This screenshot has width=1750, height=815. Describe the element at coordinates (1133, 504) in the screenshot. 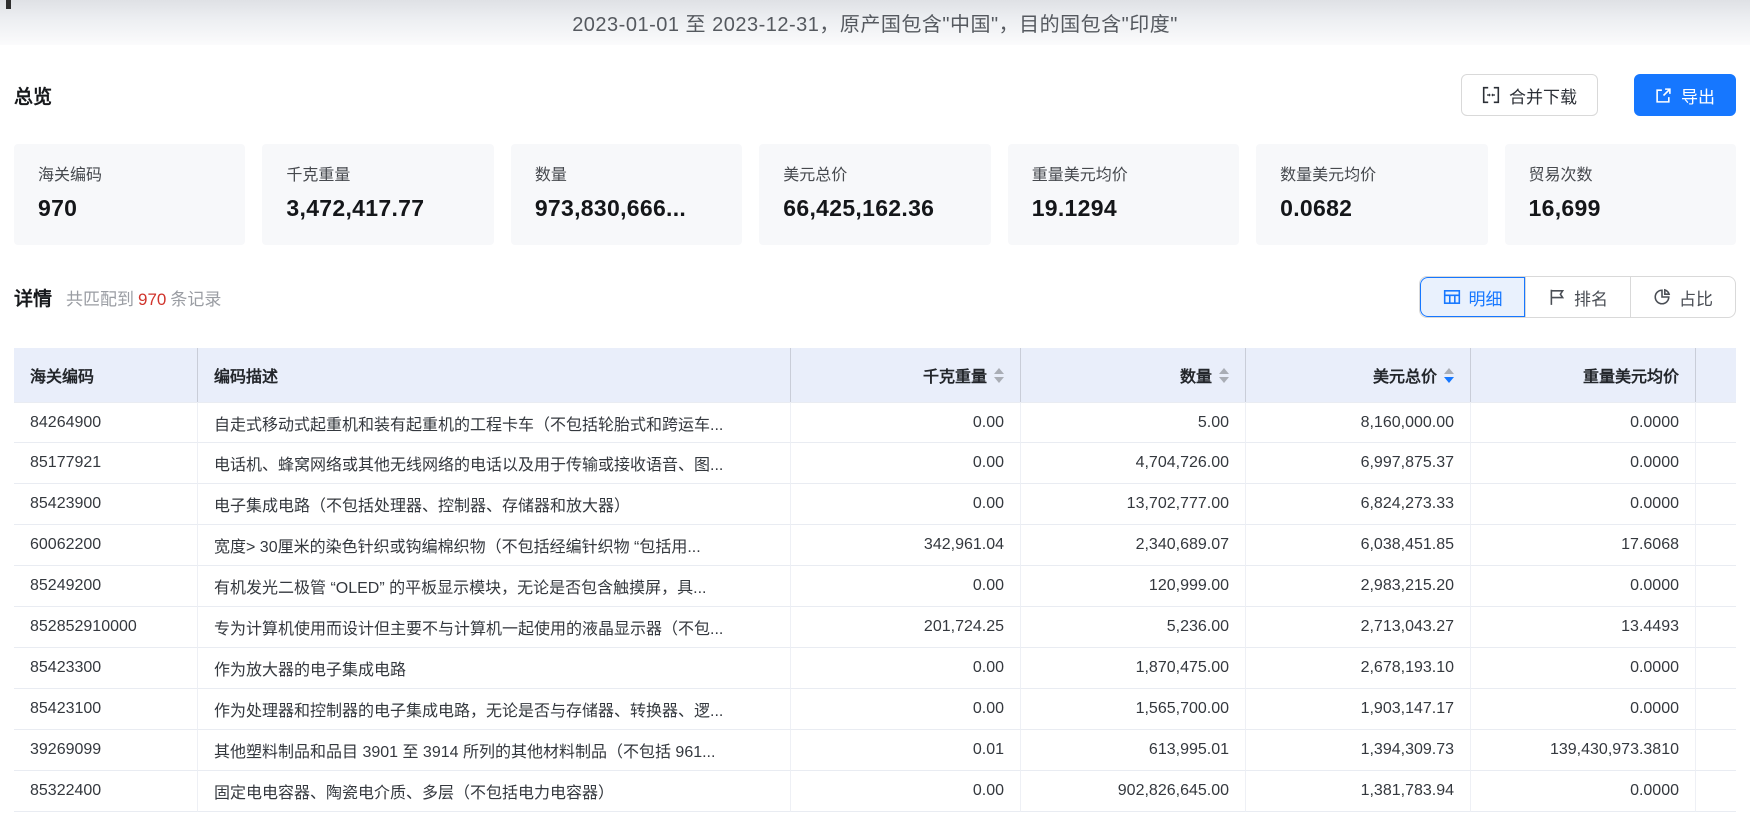

I see `table-cell-qty: 13,702,777.00` at that location.